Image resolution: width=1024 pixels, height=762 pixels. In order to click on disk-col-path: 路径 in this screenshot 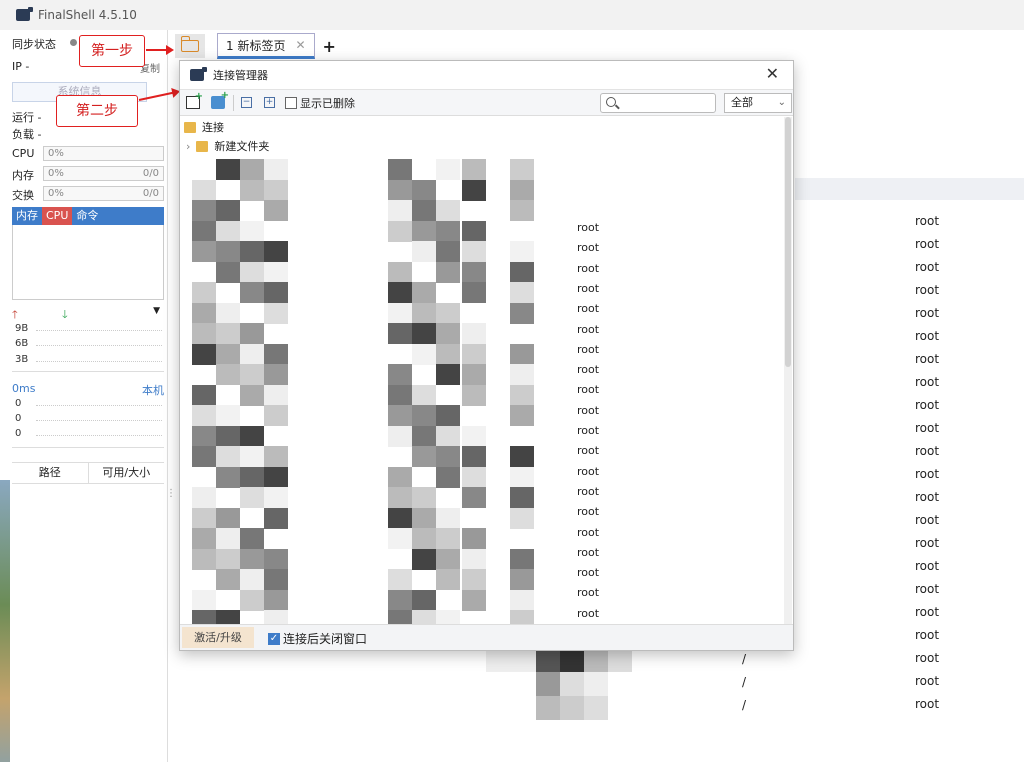, I will do `click(50, 473)`.